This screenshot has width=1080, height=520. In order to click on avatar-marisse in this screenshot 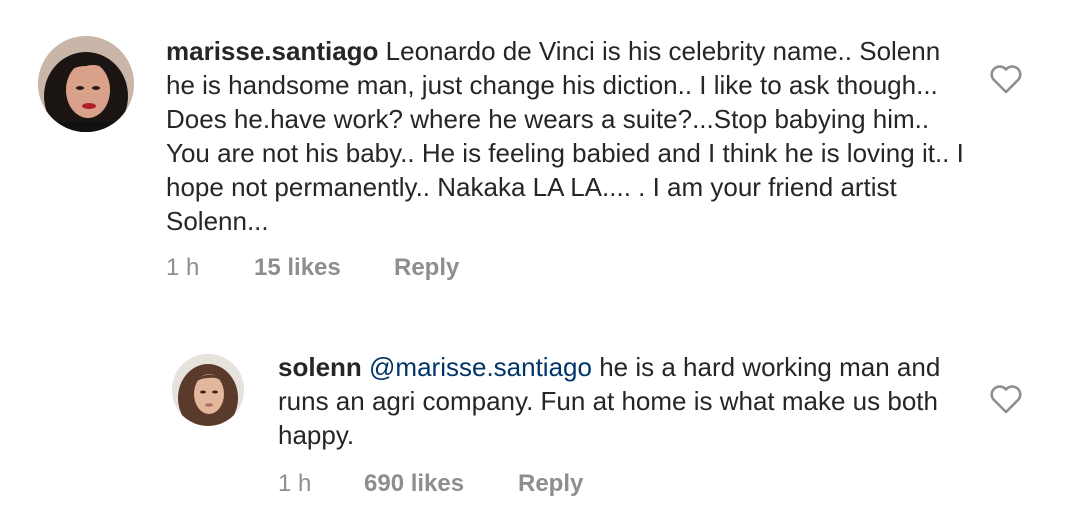, I will do `click(86, 84)`.